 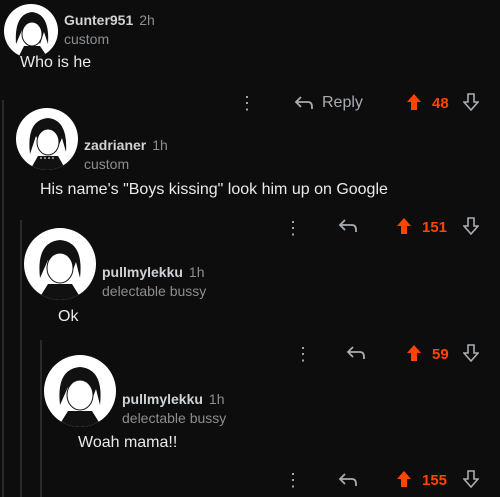 I want to click on username-text: zadrianer, so click(x=115, y=145).